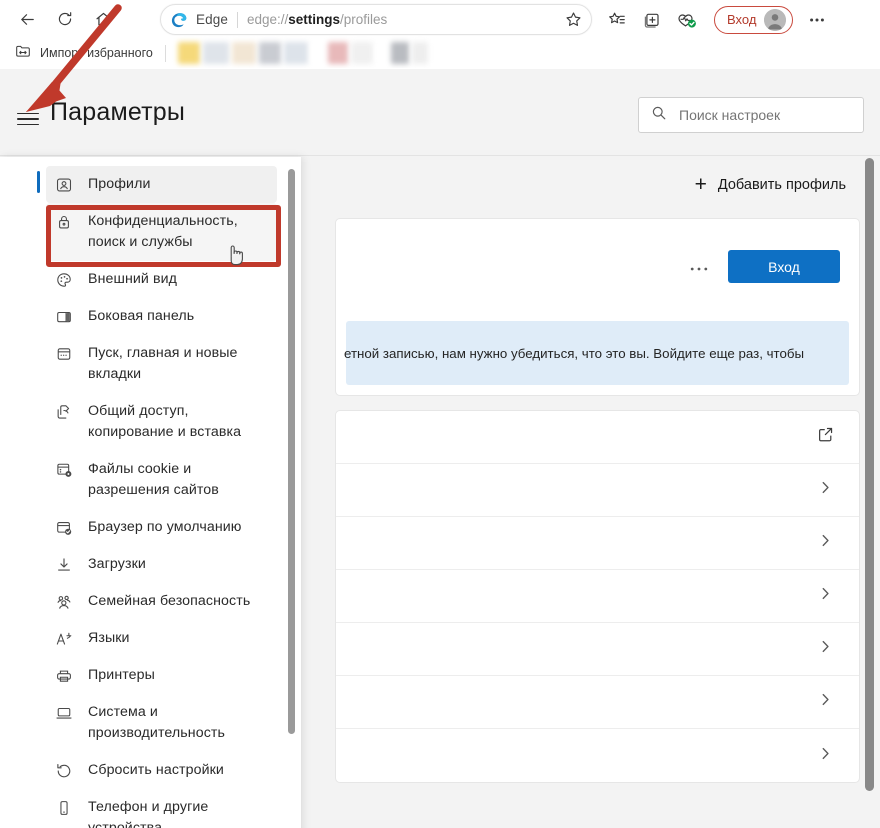 The image size is (880, 828). I want to click on sidebar-item-label: Сбросить настройки, so click(156, 770).